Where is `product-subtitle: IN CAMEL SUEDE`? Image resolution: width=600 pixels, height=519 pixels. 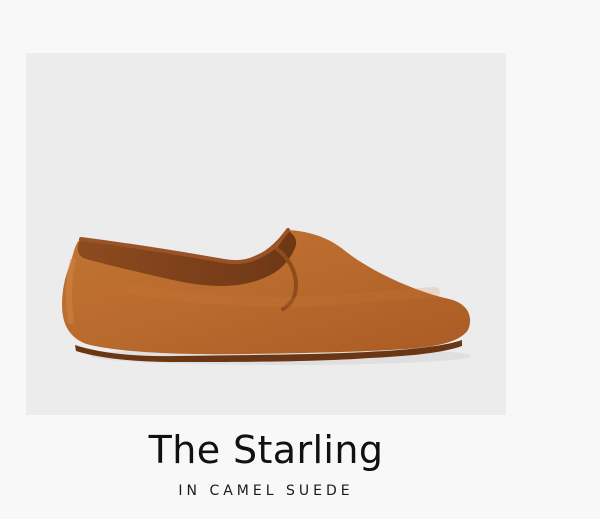
product-subtitle: IN CAMEL SUEDE is located at coordinates (266, 491).